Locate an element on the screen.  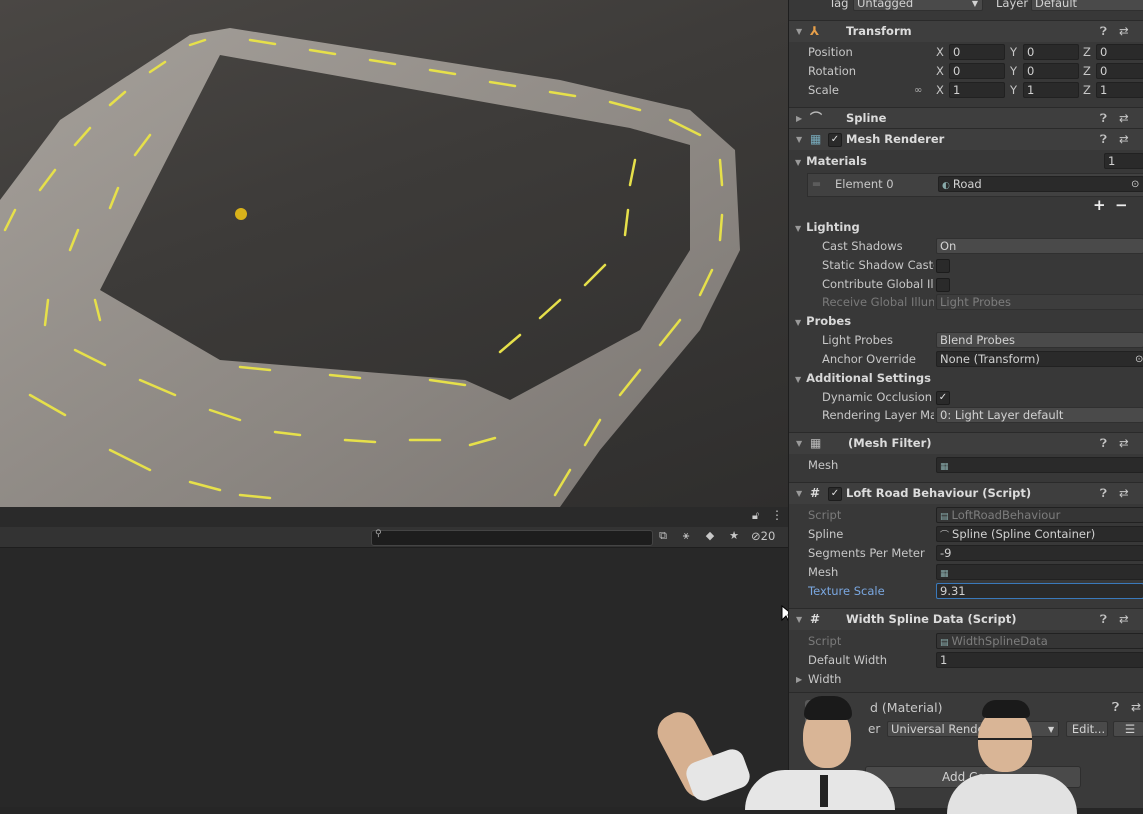
receive-gi-value: Light Probes is located at coordinates (975, 302).